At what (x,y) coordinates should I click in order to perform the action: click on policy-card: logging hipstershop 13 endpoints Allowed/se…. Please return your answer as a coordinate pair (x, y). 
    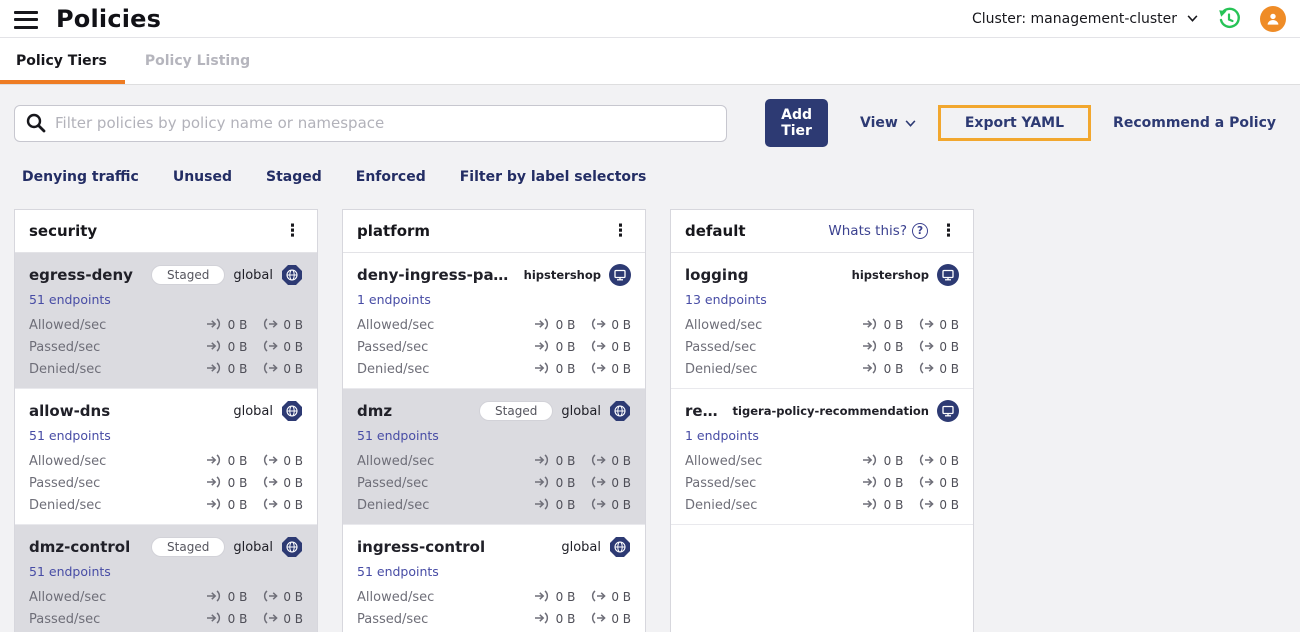
    Looking at the image, I should click on (822, 321).